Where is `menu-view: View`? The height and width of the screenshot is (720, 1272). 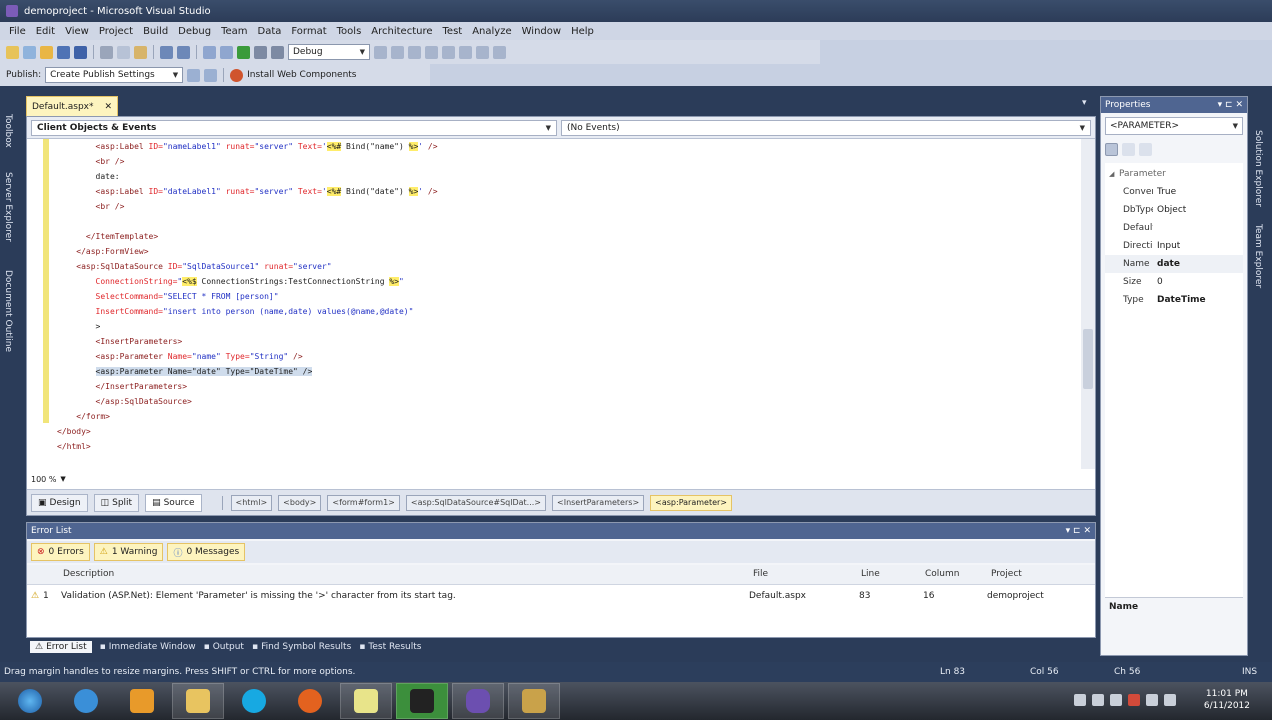
menu-view: View is located at coordinates (77, 31).